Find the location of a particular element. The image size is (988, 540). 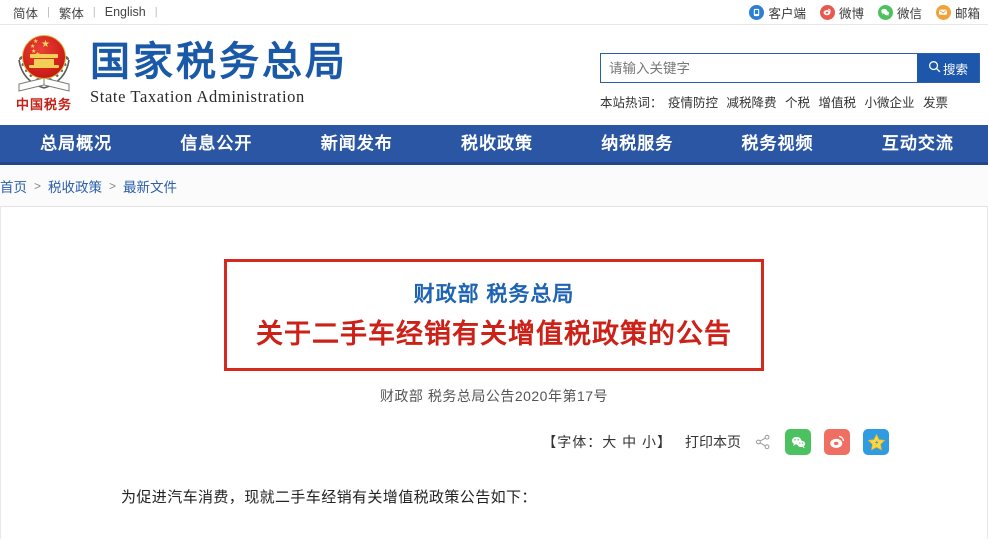

print-page-button: 打印本页 is located at coordinates (713, 442).